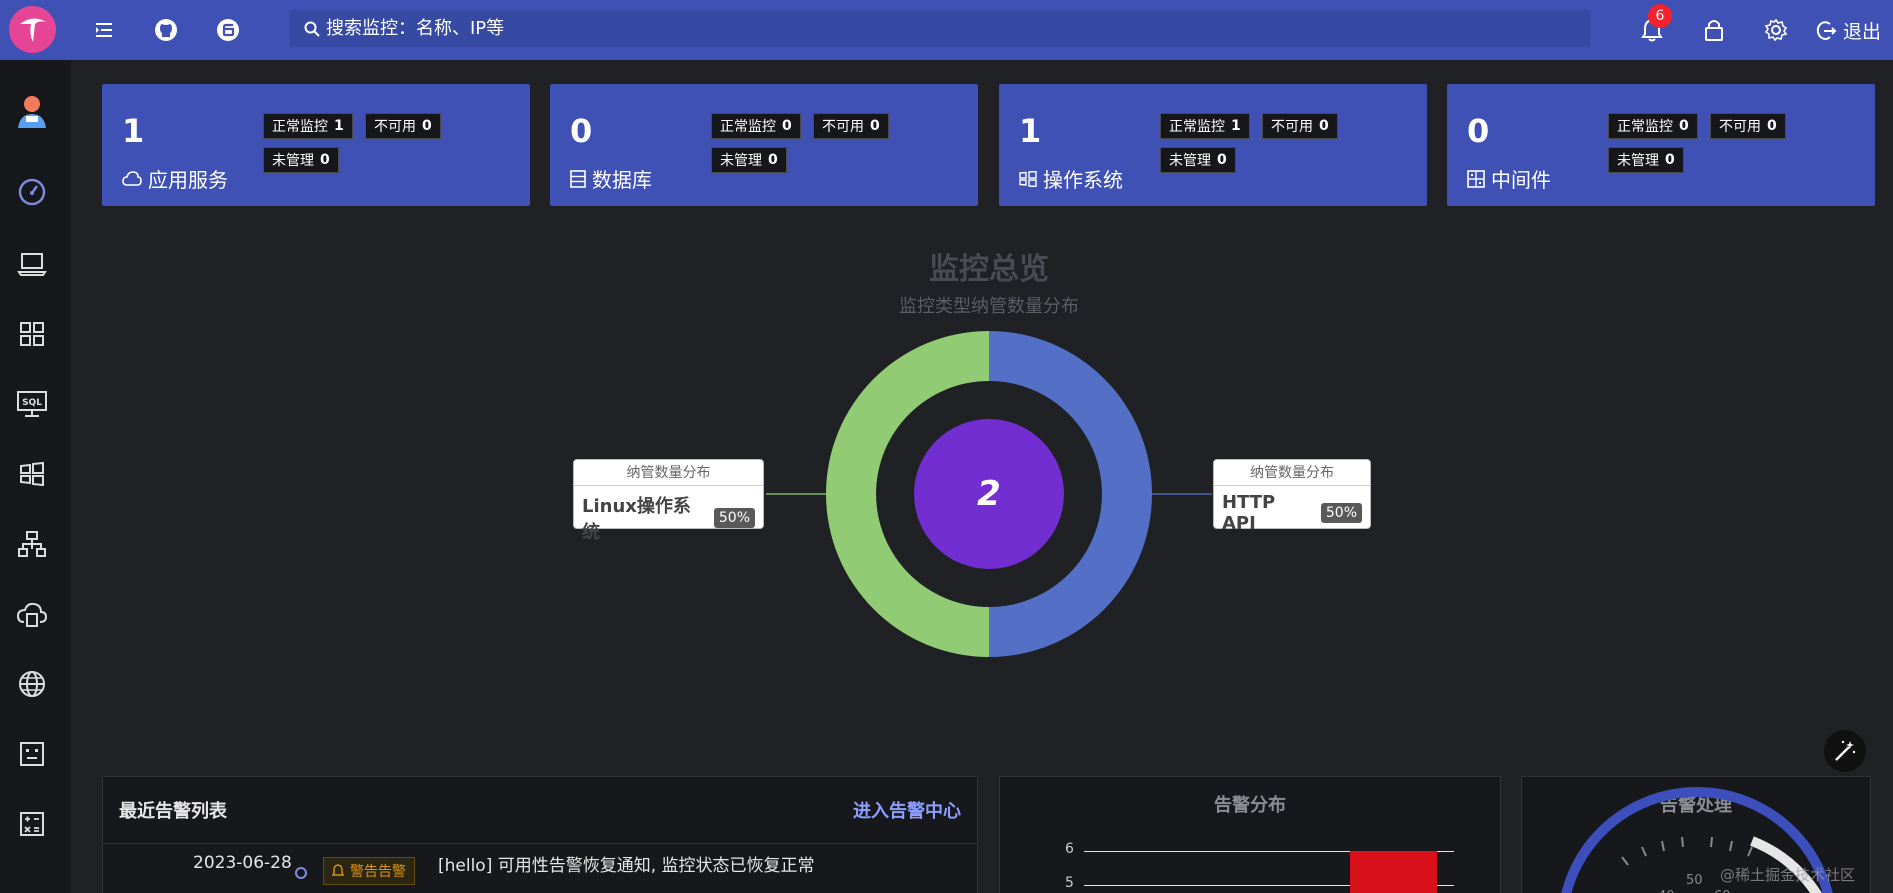 Image resolution: width=1893 pixels, height=893 pixels. I want to click on app-logo, so click(32, 29).